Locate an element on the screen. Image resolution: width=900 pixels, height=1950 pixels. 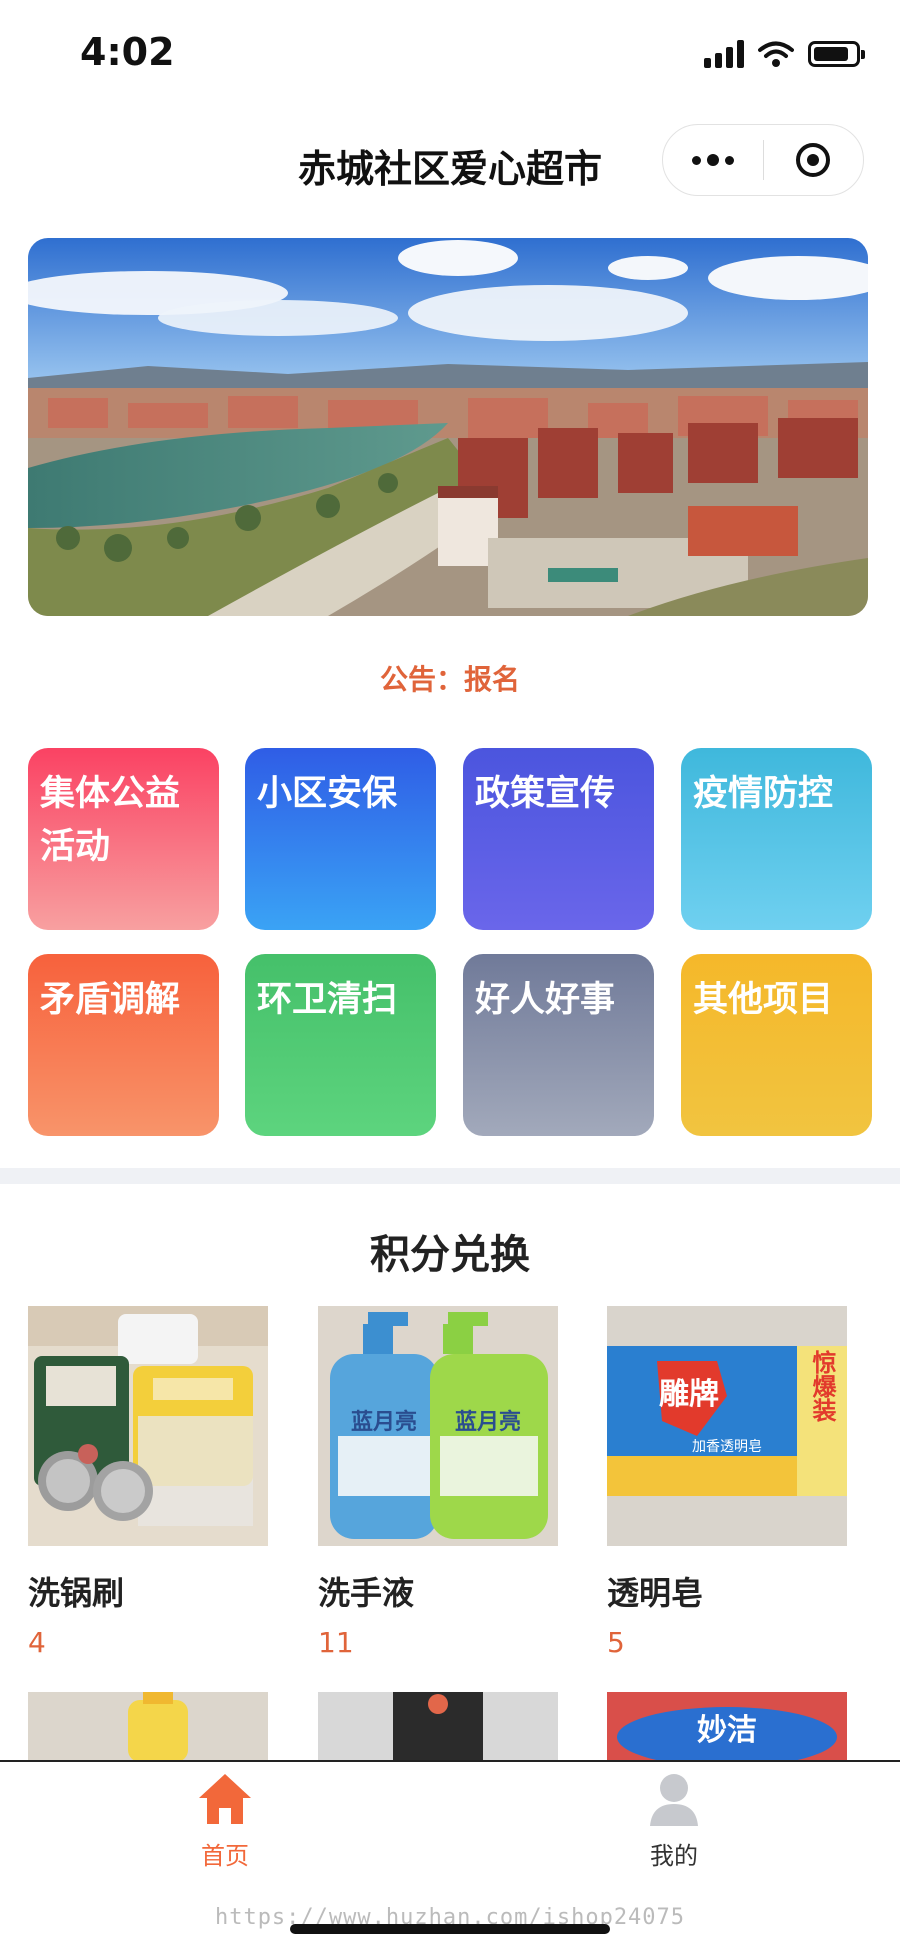
tab-mine: 我的 is located at coordinates (674, 1821).